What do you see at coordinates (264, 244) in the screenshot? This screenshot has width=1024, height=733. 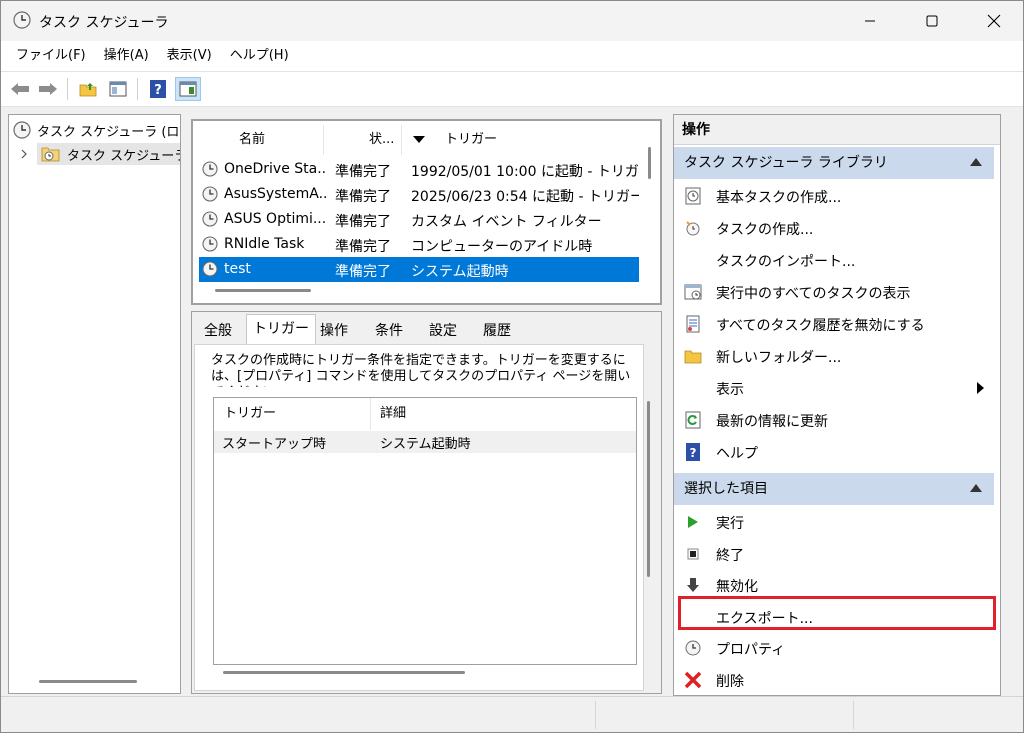 I see `task-name: RNIdle Task` at bounding box center [264, 244].